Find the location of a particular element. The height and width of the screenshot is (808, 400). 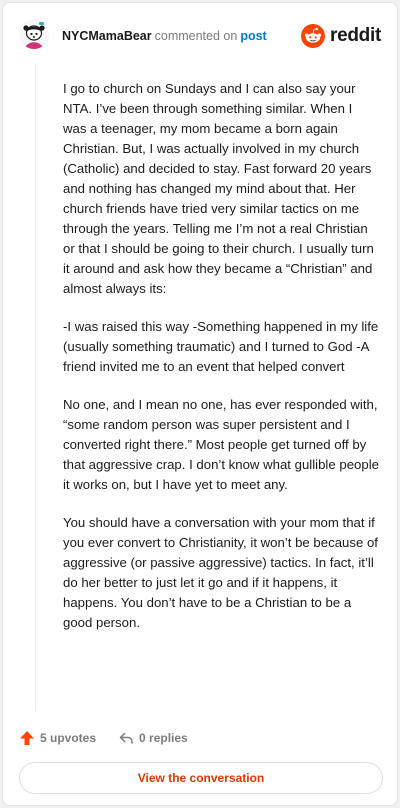

upvote-button: 5 upvotes is located at coordinates (57, 738).